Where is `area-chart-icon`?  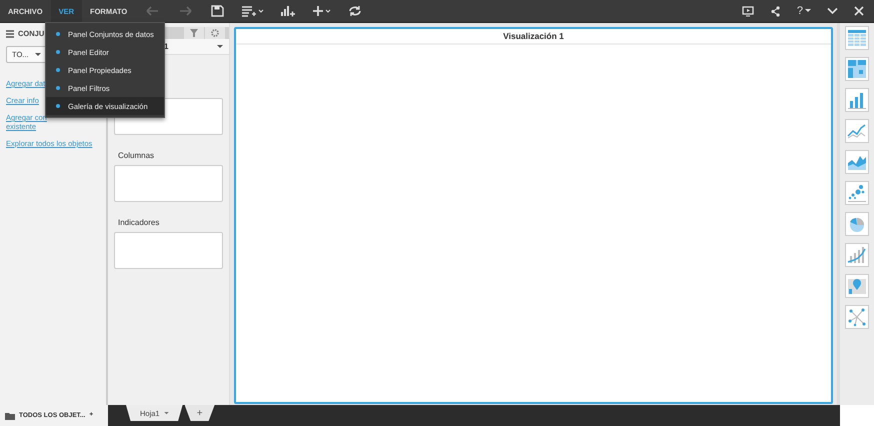 area-chart-icon is located at coordinates (857, 162).